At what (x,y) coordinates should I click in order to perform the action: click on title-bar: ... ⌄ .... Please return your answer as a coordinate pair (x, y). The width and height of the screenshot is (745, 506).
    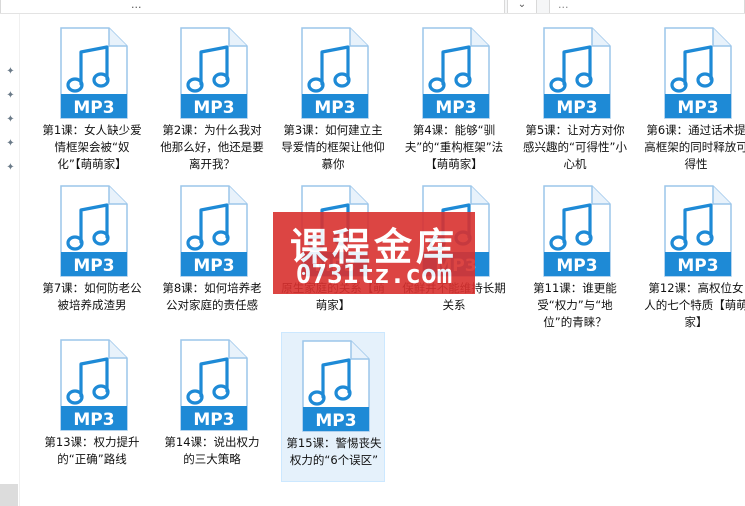
    Looking at the image, I should click on (372, 7).